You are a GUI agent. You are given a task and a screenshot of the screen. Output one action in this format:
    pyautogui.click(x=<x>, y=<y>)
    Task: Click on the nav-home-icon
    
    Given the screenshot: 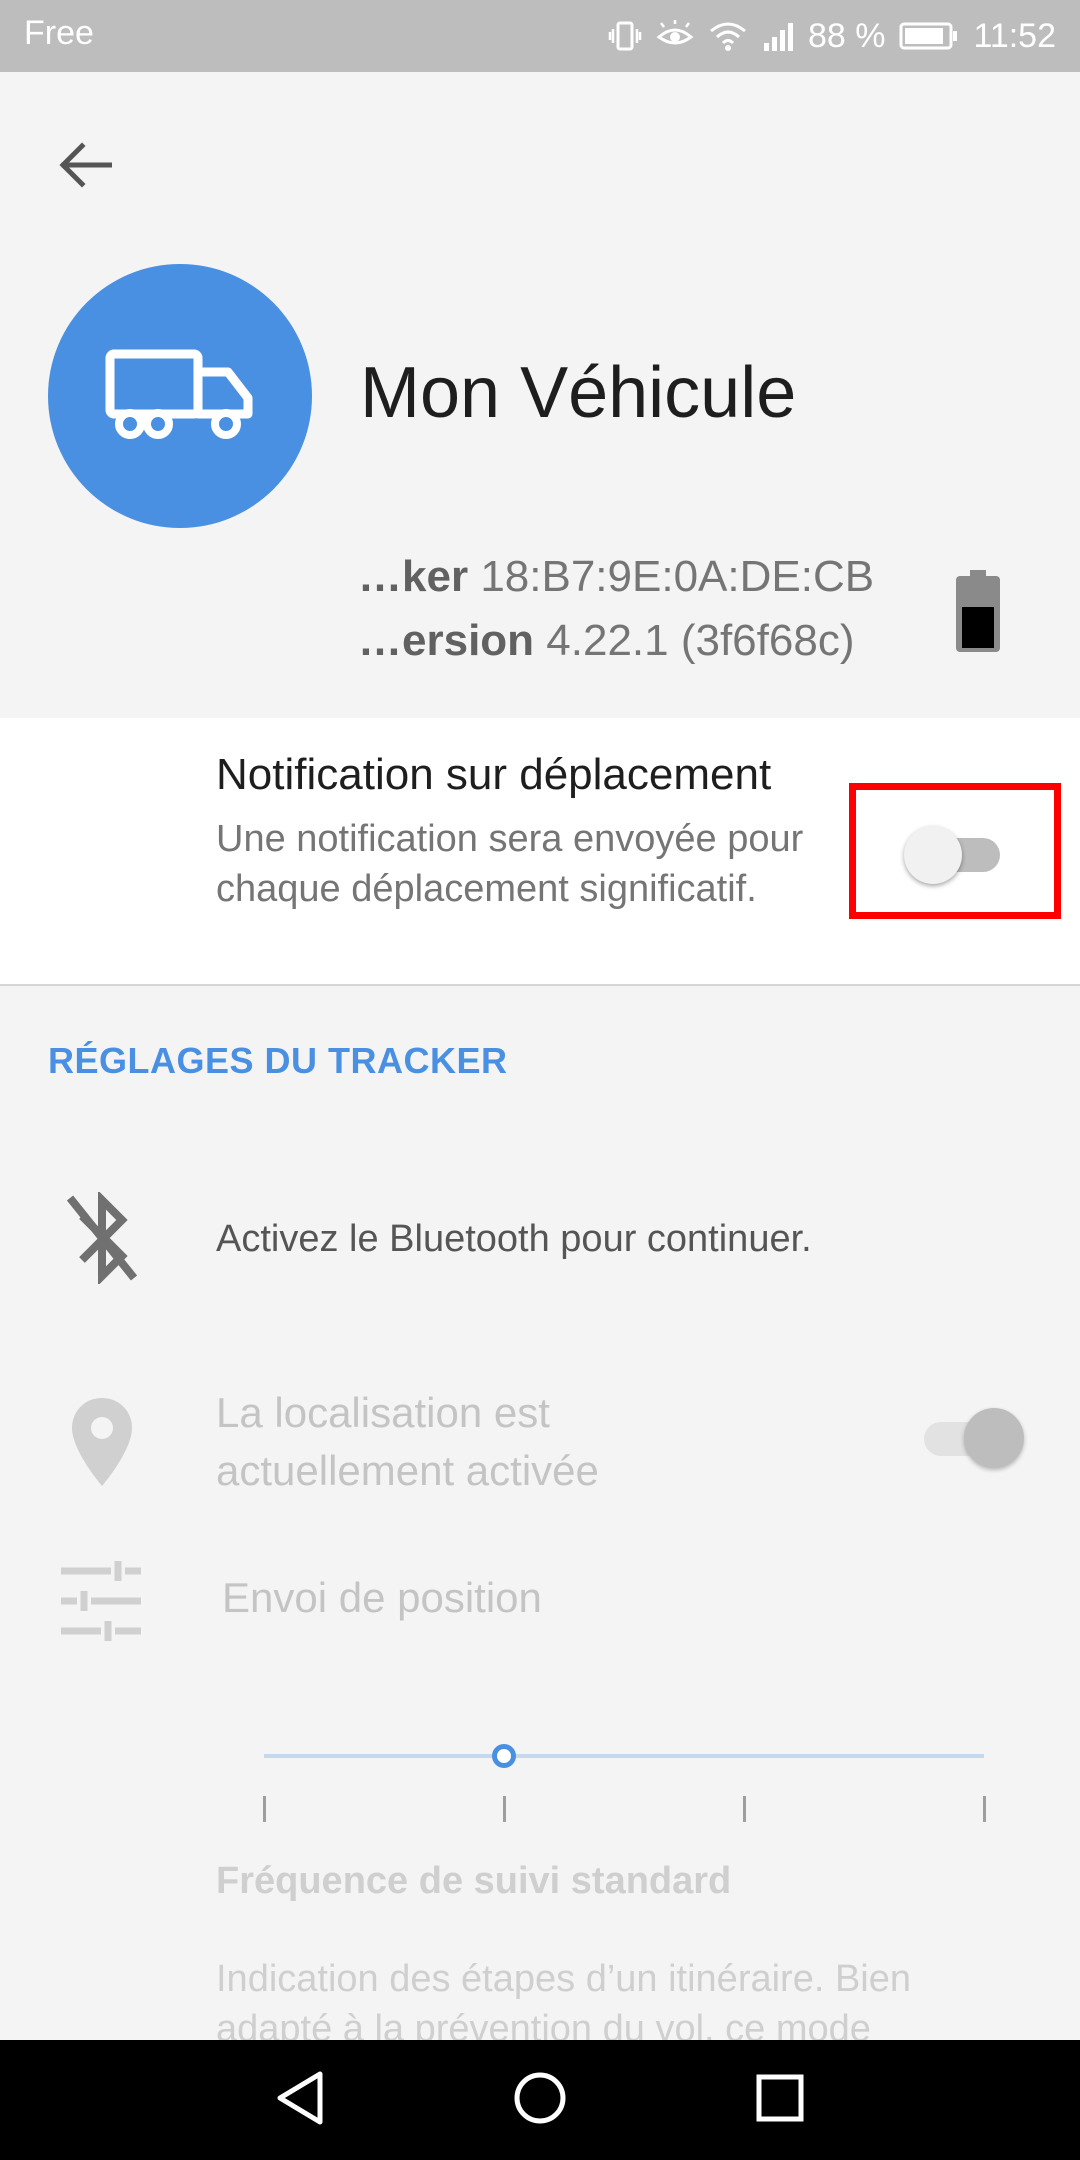 What is the action you would take?
    pyautogui.click(x=540, y=2100)
    